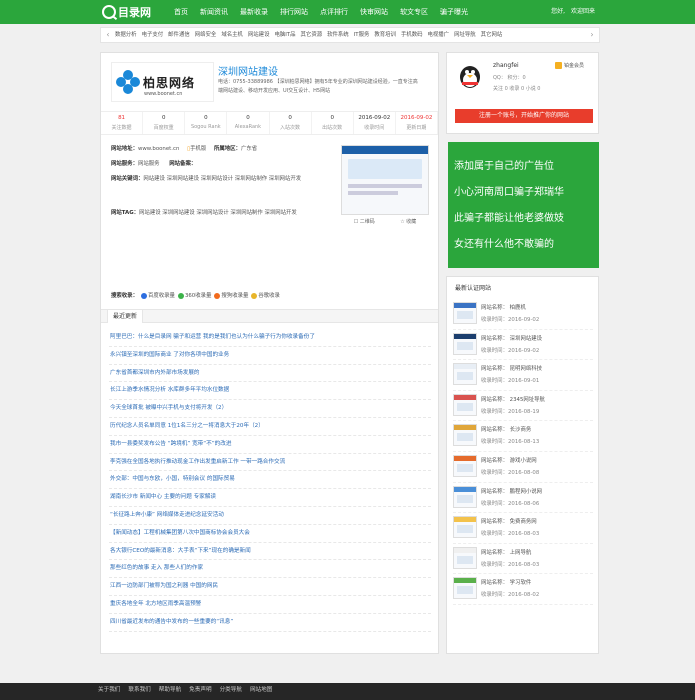  What do you see at coordinates (362, 35) in the screenshot?
I see `category-item: IT服务` at bounding box center [362, 35].